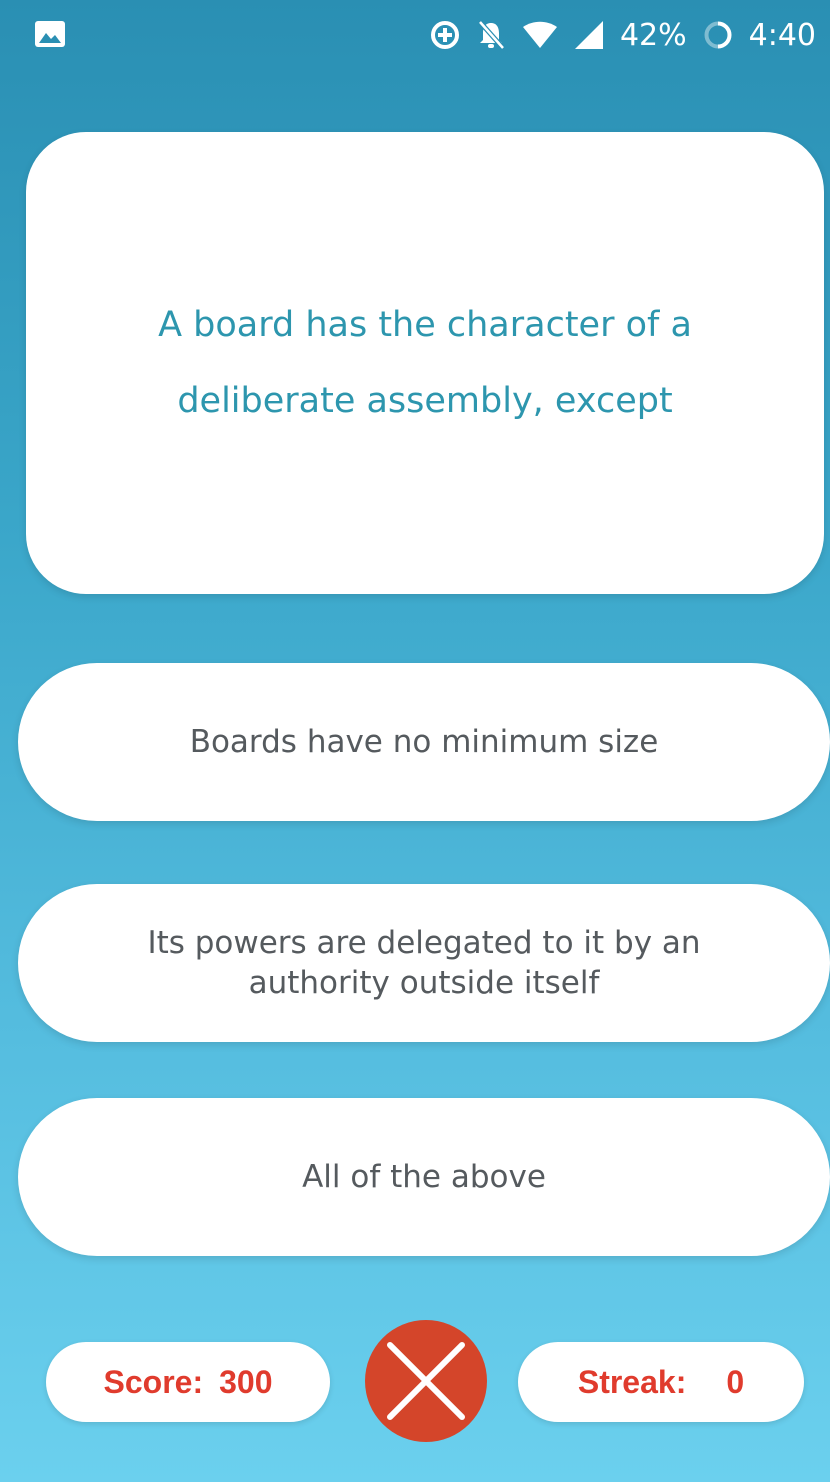  I want to click on streak-display: Streak: 0, so click(661, 1382).